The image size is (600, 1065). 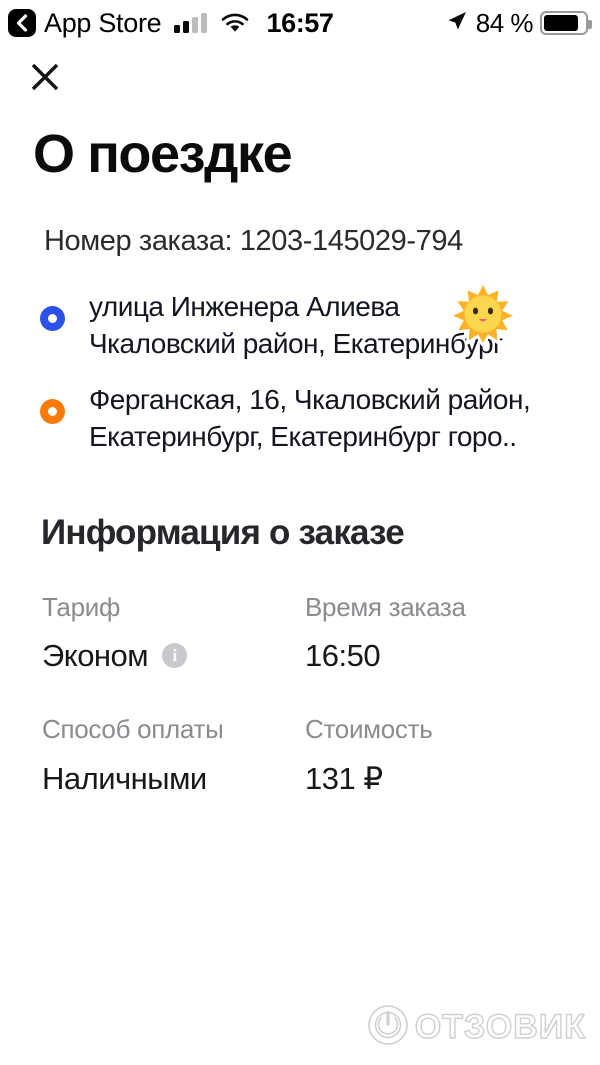 I want to click on info-cell-price: Стоимость 131 ₽, so click(x=432, y=755).